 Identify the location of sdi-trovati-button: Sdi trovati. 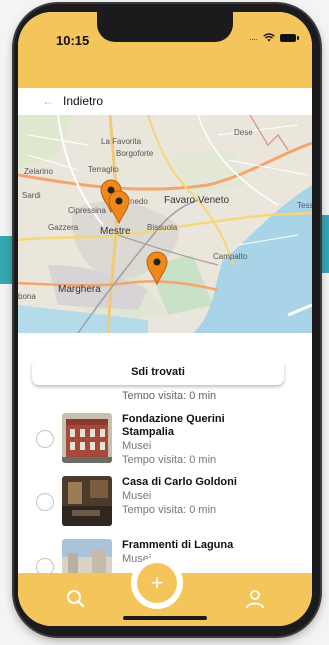
(158, 372).